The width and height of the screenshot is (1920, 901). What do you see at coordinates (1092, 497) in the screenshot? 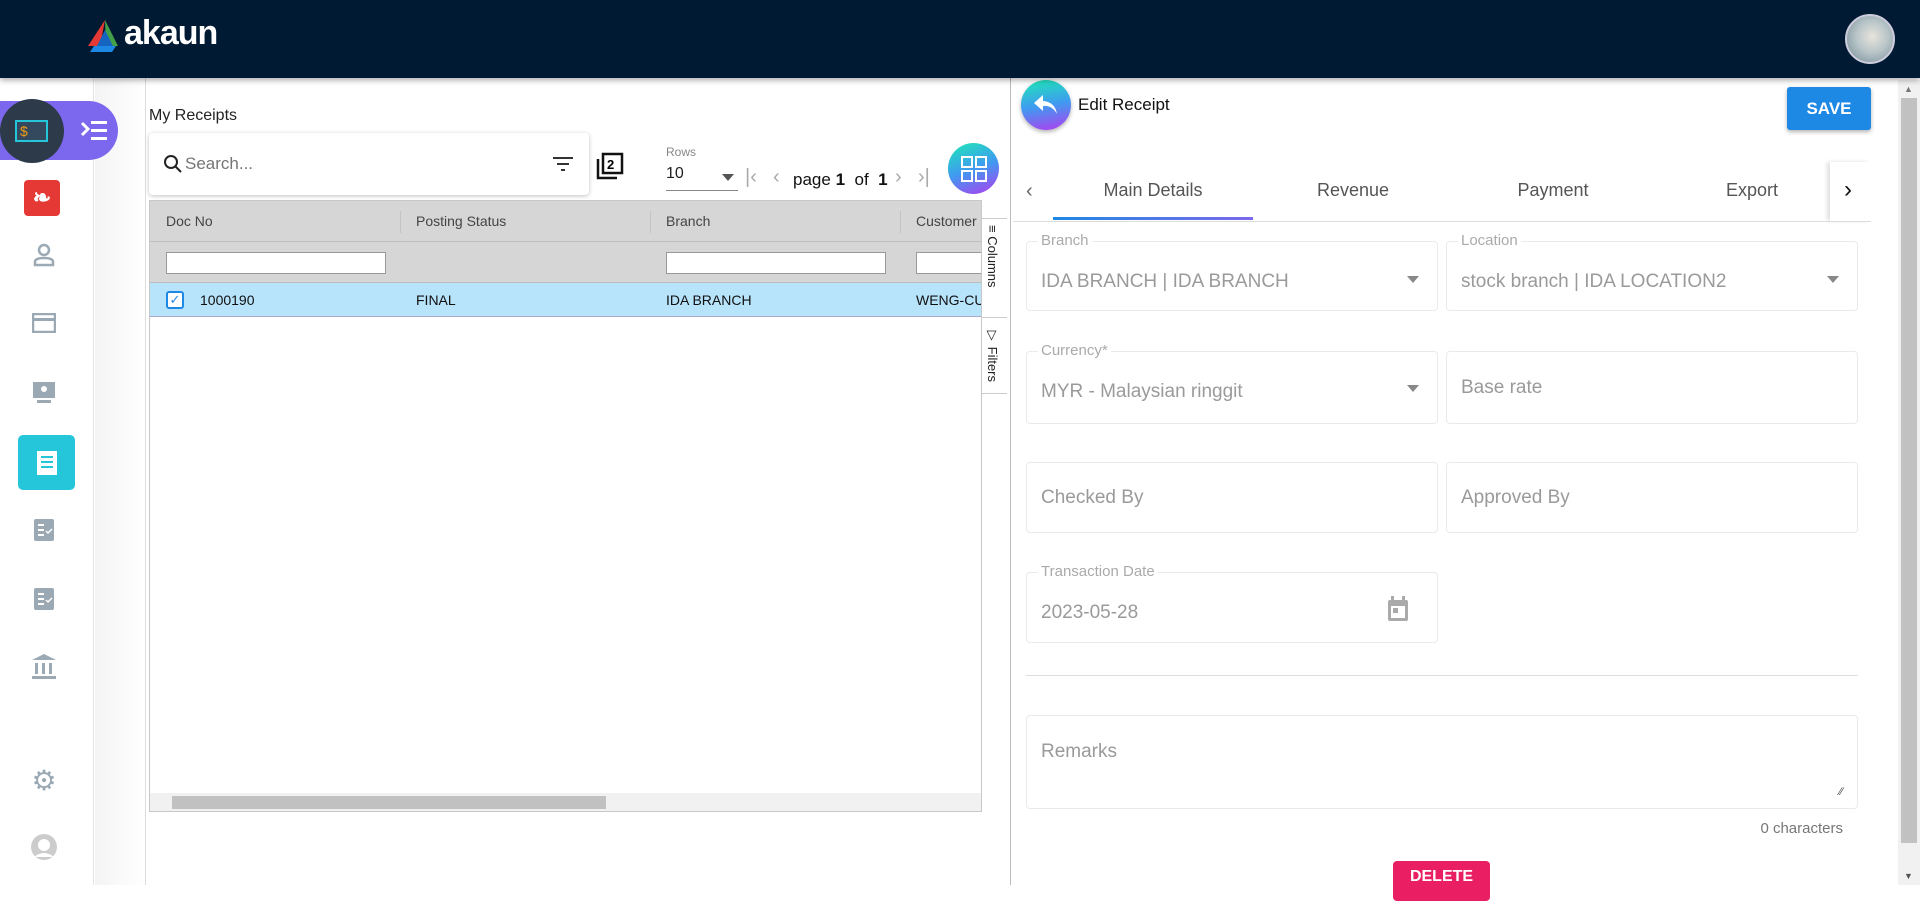
I see `checked-by-placeholder: Checked By` at bounding box center [1092, 497].